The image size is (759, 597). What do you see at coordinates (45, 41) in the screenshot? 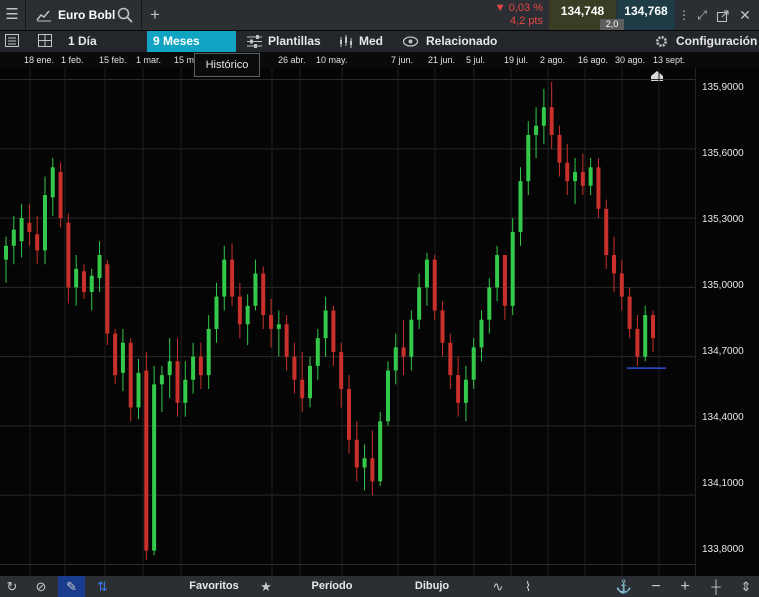
I see `grid-layout-icon` at bounding box center [45, 41].